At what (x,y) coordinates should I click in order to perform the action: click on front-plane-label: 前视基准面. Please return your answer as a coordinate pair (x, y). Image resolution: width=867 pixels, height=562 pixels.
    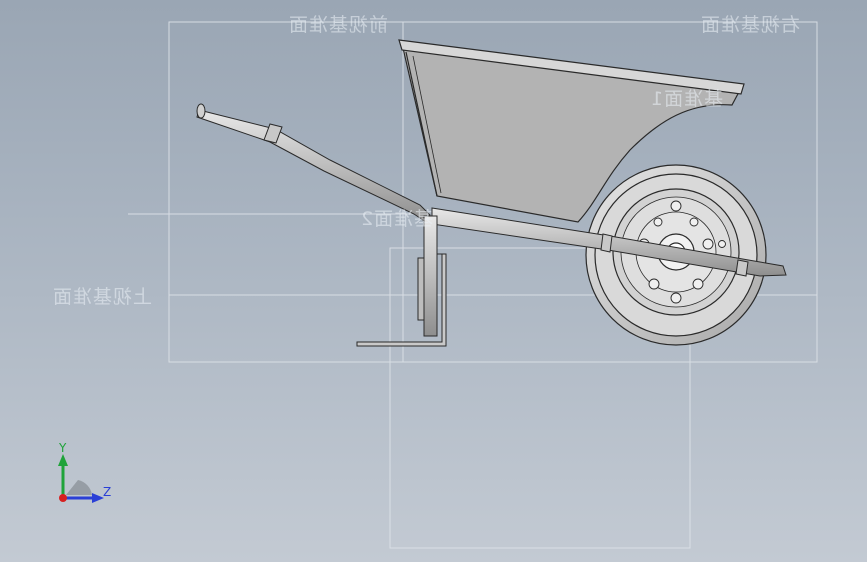
    Looking at the image, I should click on (338, 23).